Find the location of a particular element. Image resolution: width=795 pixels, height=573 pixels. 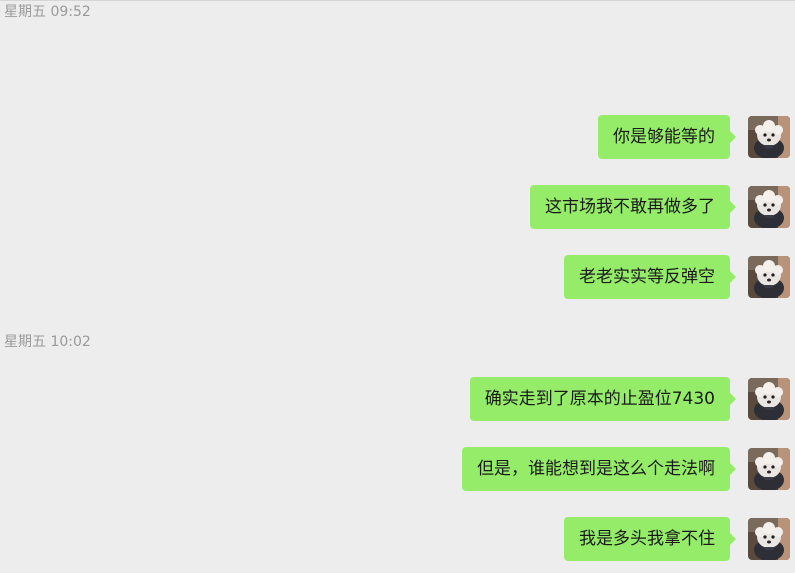

message-row: 确实走到了原本的止盈位7430 is located at coordinates (629, 399).